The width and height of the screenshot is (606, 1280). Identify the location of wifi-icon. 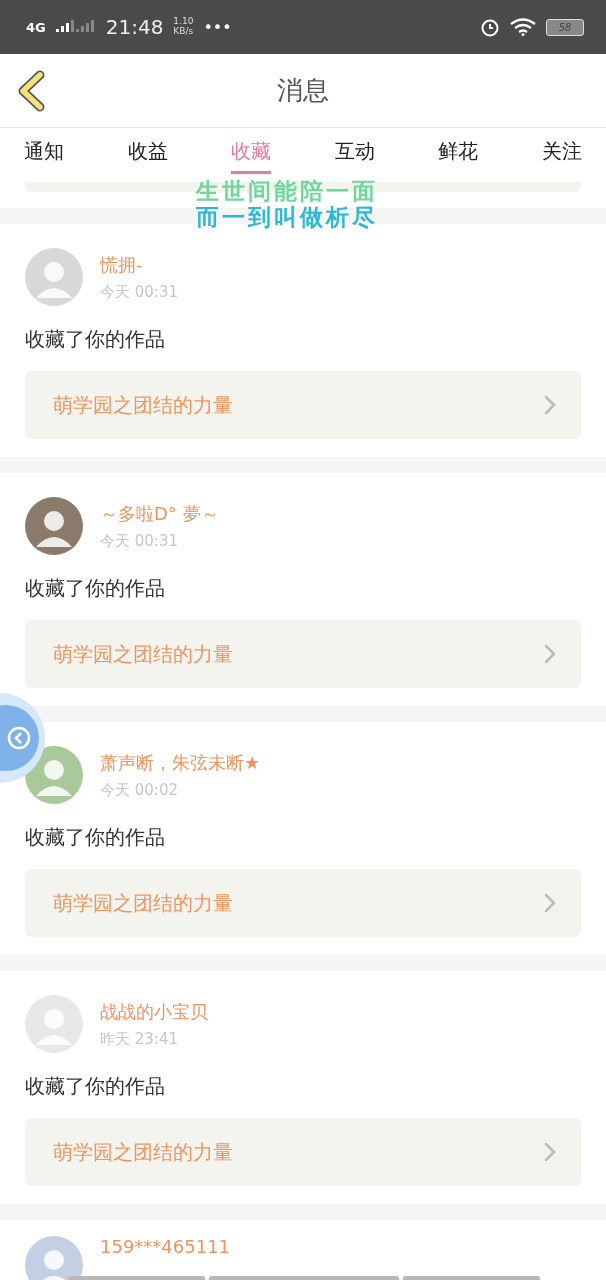
(523, 27).